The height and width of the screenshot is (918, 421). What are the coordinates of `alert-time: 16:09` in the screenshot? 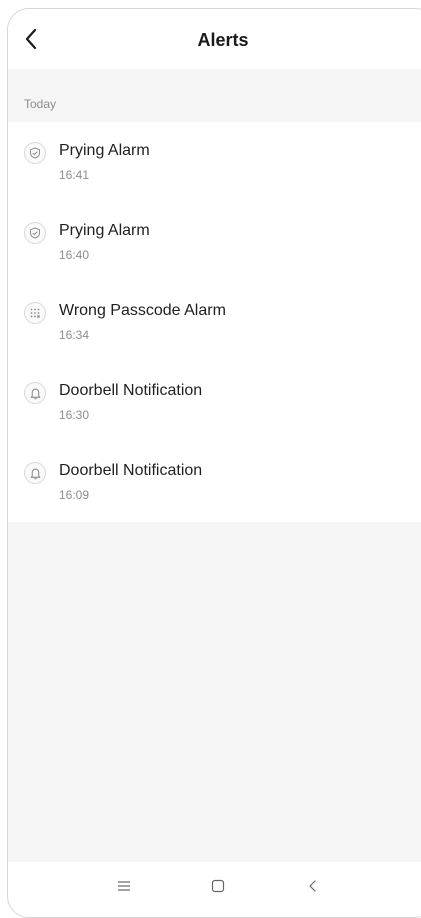 It's located at (74, 495).